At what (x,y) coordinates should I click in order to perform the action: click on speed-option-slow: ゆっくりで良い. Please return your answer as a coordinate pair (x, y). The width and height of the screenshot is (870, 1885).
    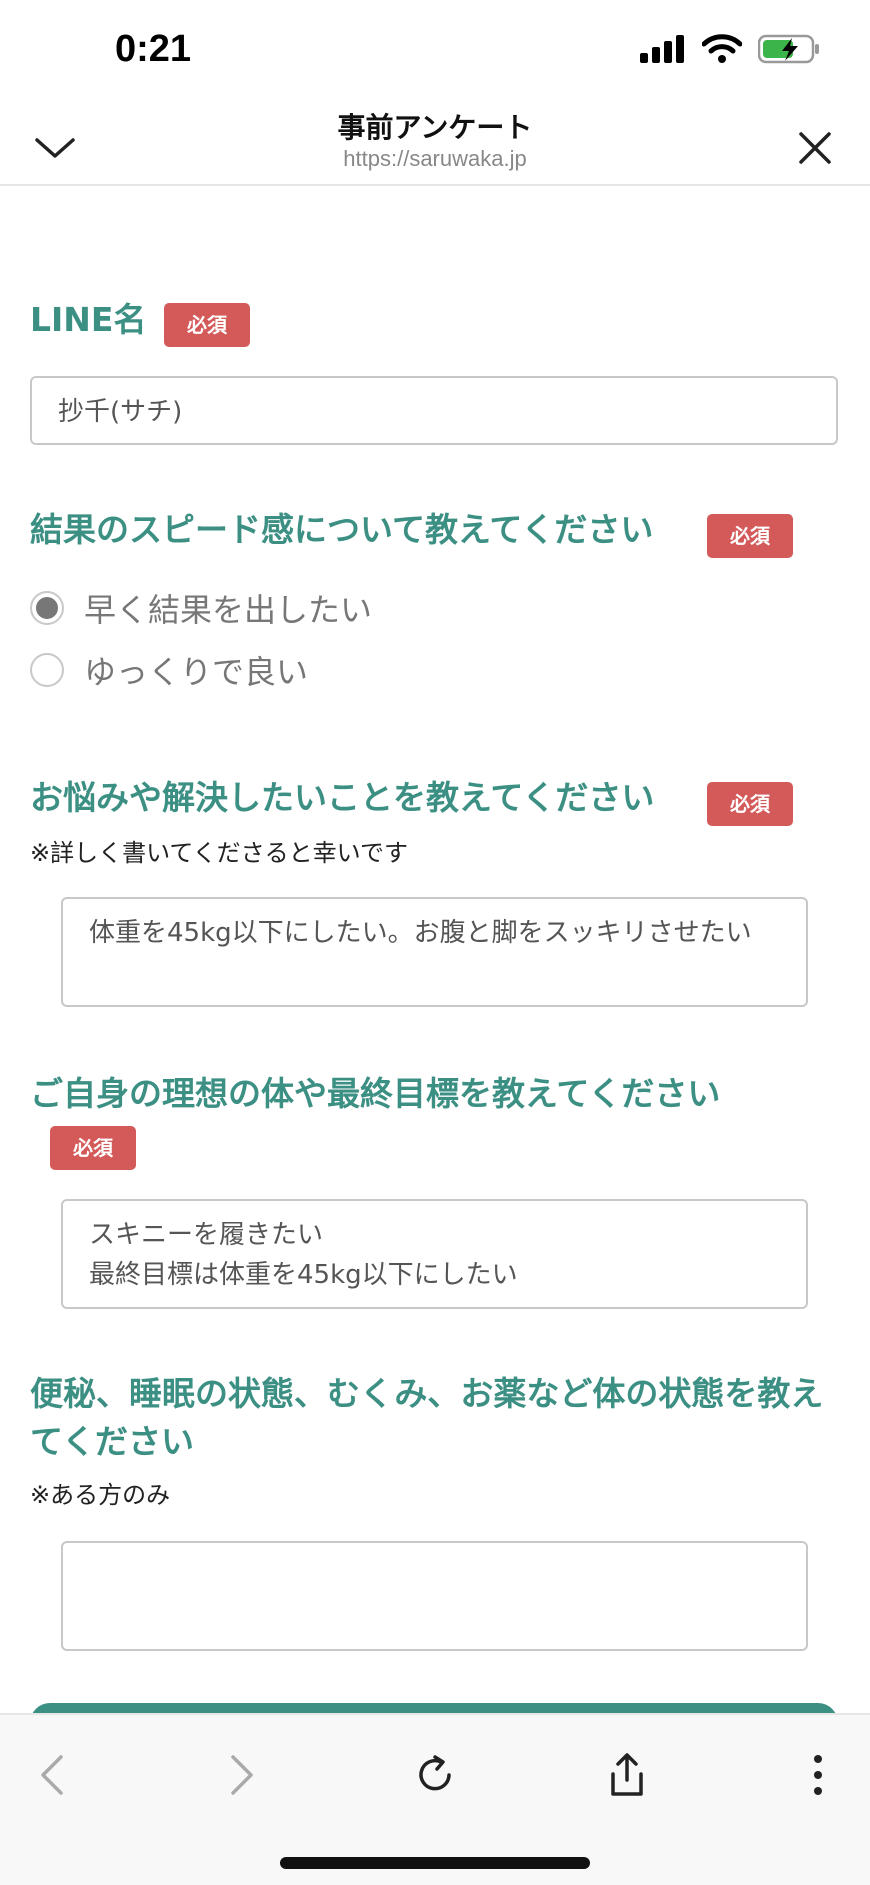
    Looking at the image, I should click on (169, 670).